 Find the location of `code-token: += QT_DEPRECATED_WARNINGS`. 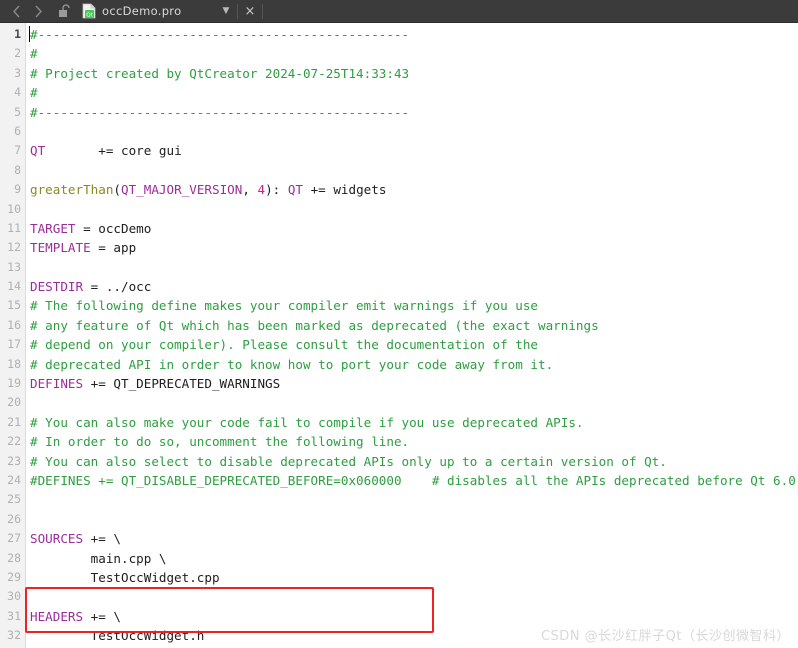

code-token: += QT_DEPRECATED_WARNINGS is located at coordinates (181, 383).